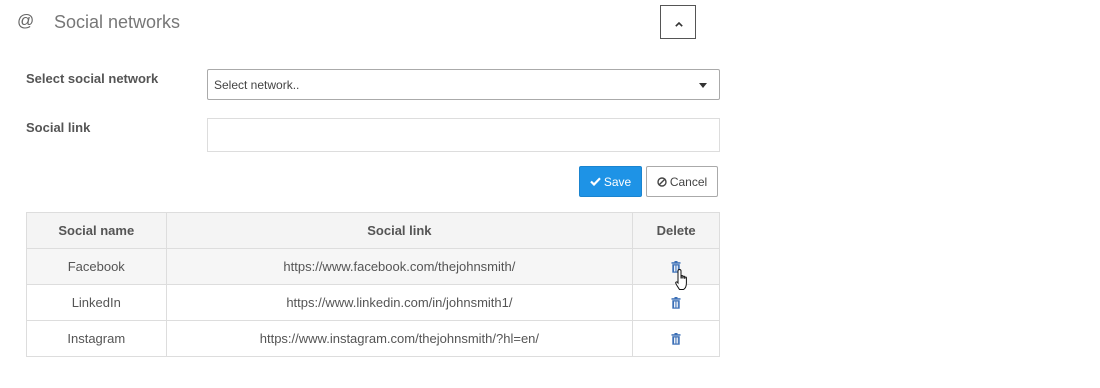 Image resolution: width=1100 pixels, height=388 pixels. I want to click on cell-delete, so click(676, 338).